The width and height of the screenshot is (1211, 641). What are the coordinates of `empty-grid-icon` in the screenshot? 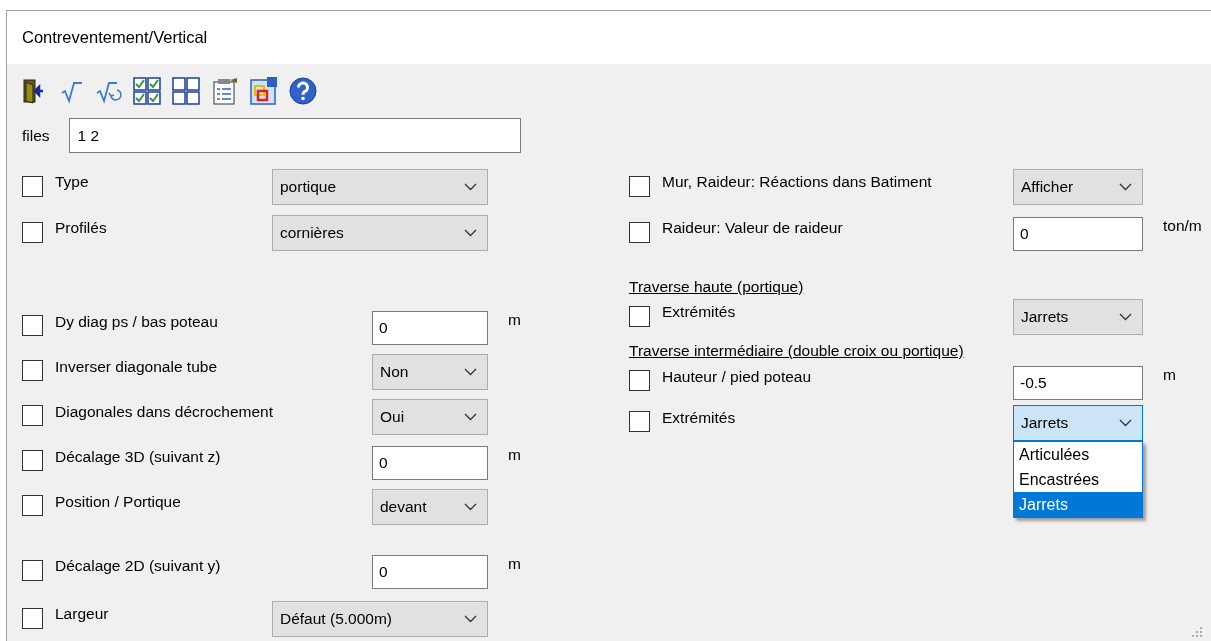 It's located at (186, 91).